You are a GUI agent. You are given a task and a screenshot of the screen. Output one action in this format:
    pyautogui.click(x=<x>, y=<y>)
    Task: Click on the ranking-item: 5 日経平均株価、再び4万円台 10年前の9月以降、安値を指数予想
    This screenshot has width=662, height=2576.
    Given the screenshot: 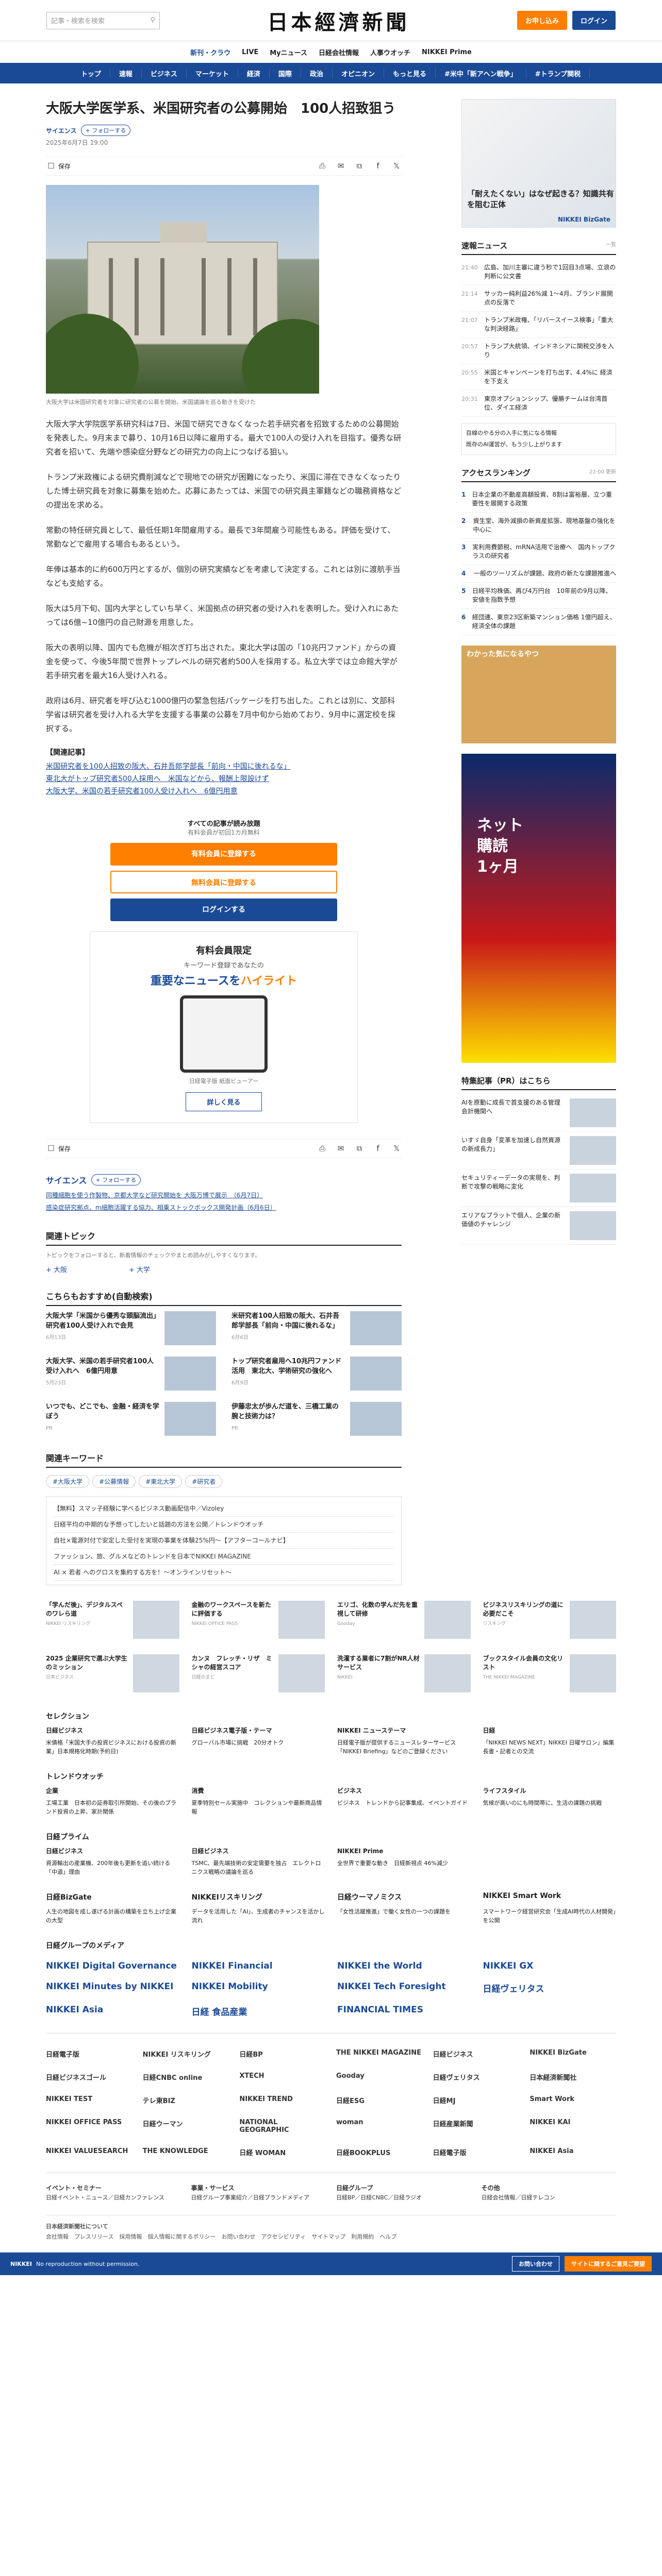 What is the action you would take?
    pyautogui.click(x=538, y=596)
    